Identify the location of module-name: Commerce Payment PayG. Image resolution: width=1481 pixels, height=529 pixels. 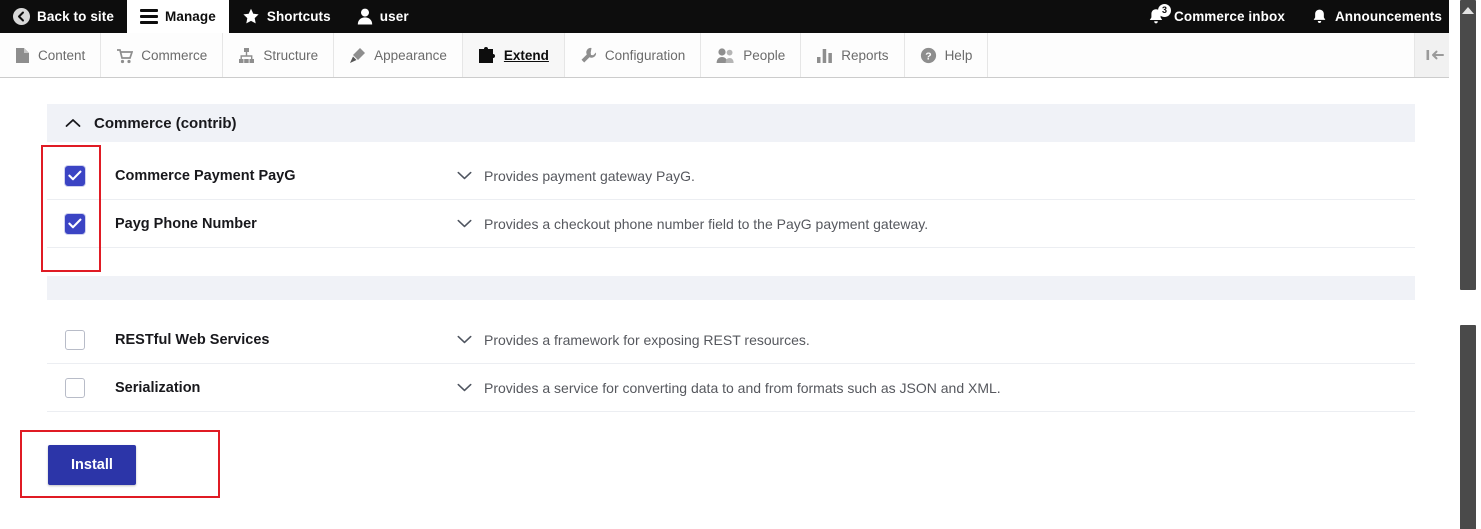
(205, 175).